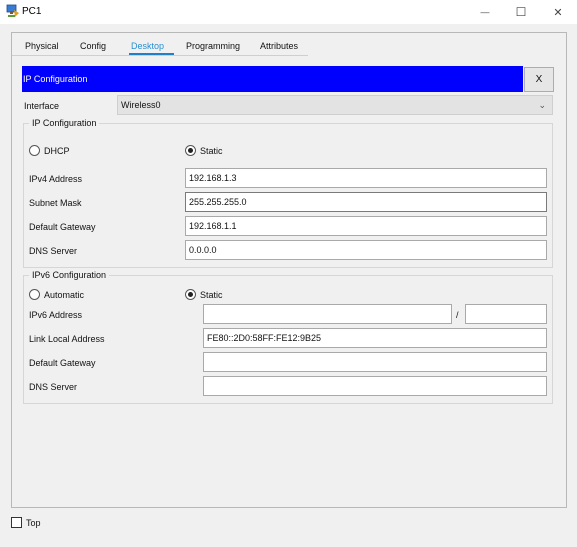  Describe the element at coordinates (57, 151) in the screenshot. I see `dhcp-label: DHCP` at that location.